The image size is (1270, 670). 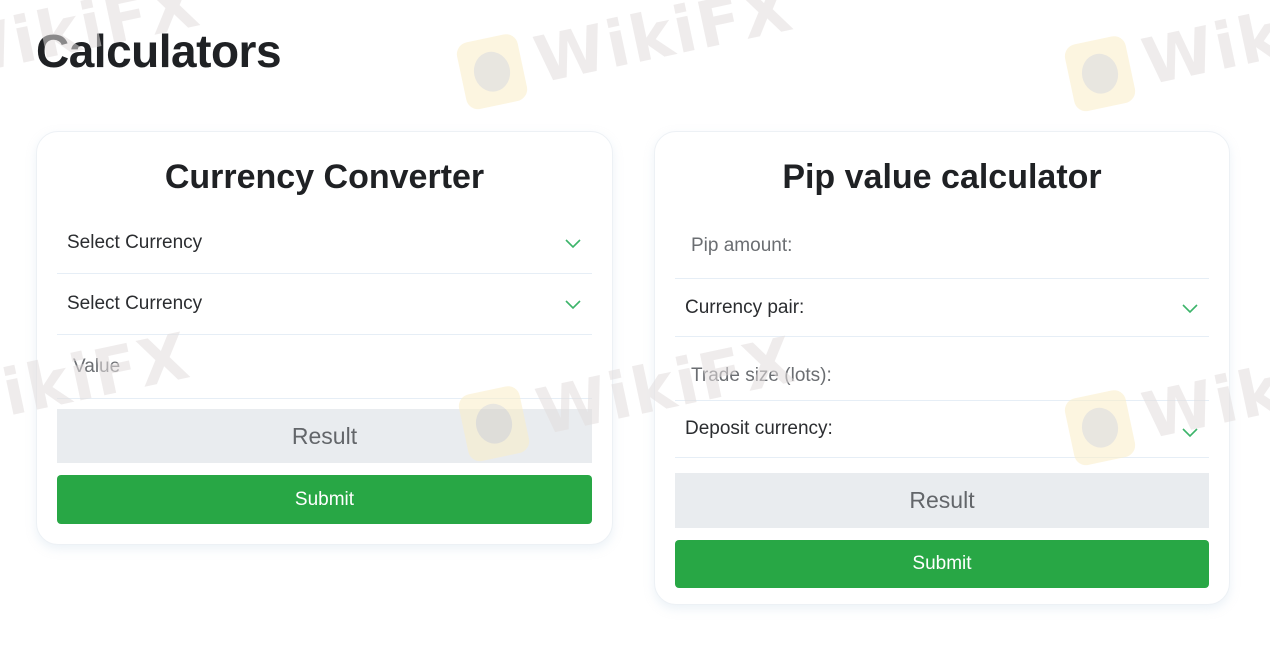 What do you see at coordinates (745, 307) in the screenshot?
I see `select-value: Currency pair:` at bounding box center [745, 307].